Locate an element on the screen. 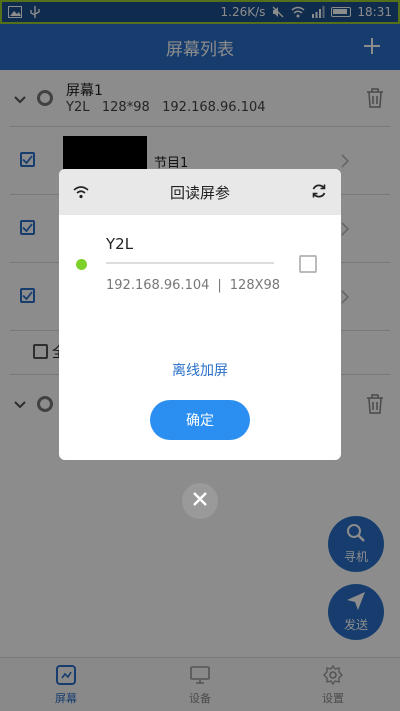 The height and width of the screenshot is (711, 400). dialog-title: 回读屏参 is located at coordinates (199, 192).